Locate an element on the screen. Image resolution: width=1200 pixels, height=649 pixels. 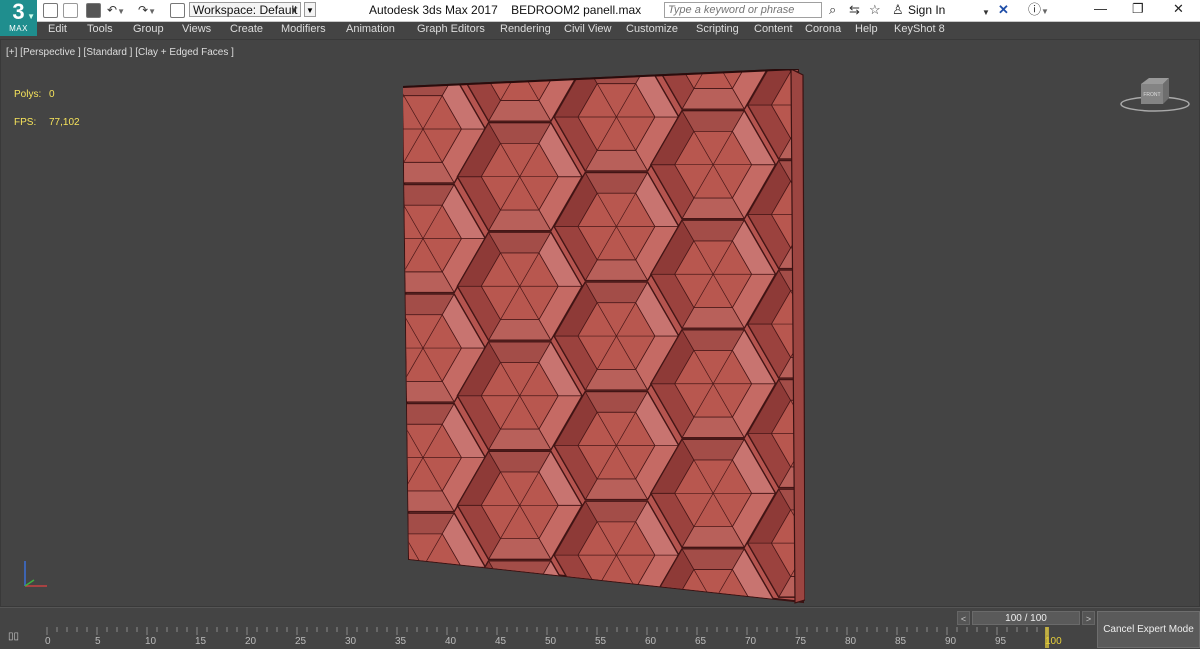
polys-label: Polys: is located at coordinates (28, 94).